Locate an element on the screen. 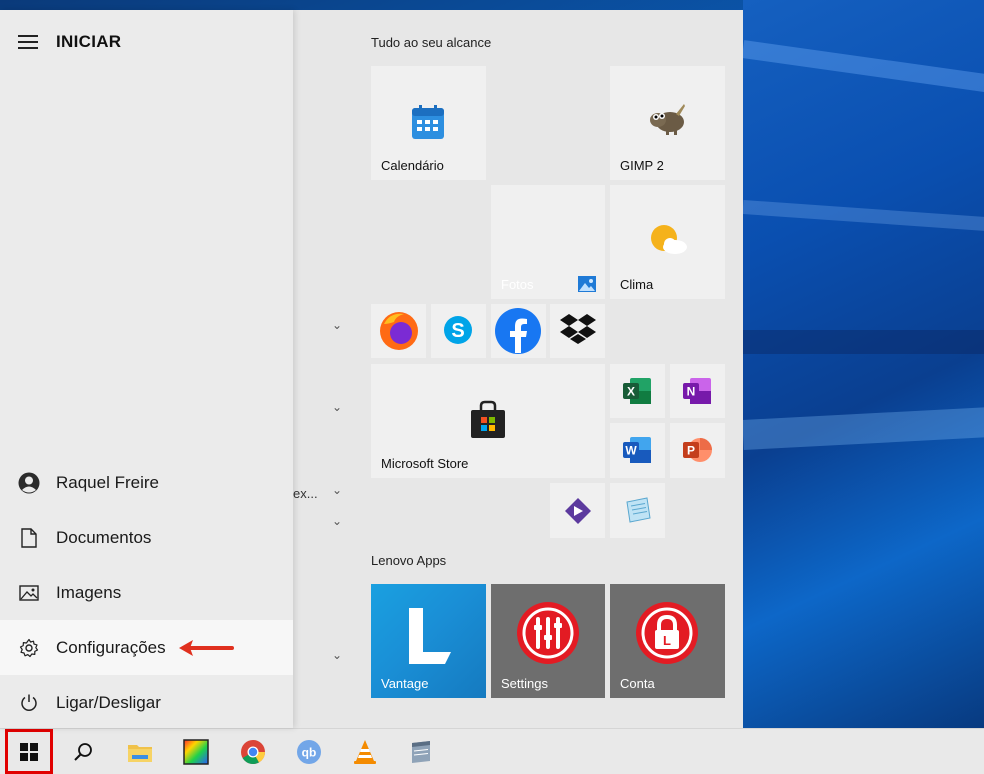 The height and width of the screenshot is (774, 984). weather-icon is located at coordinates (668, 240).